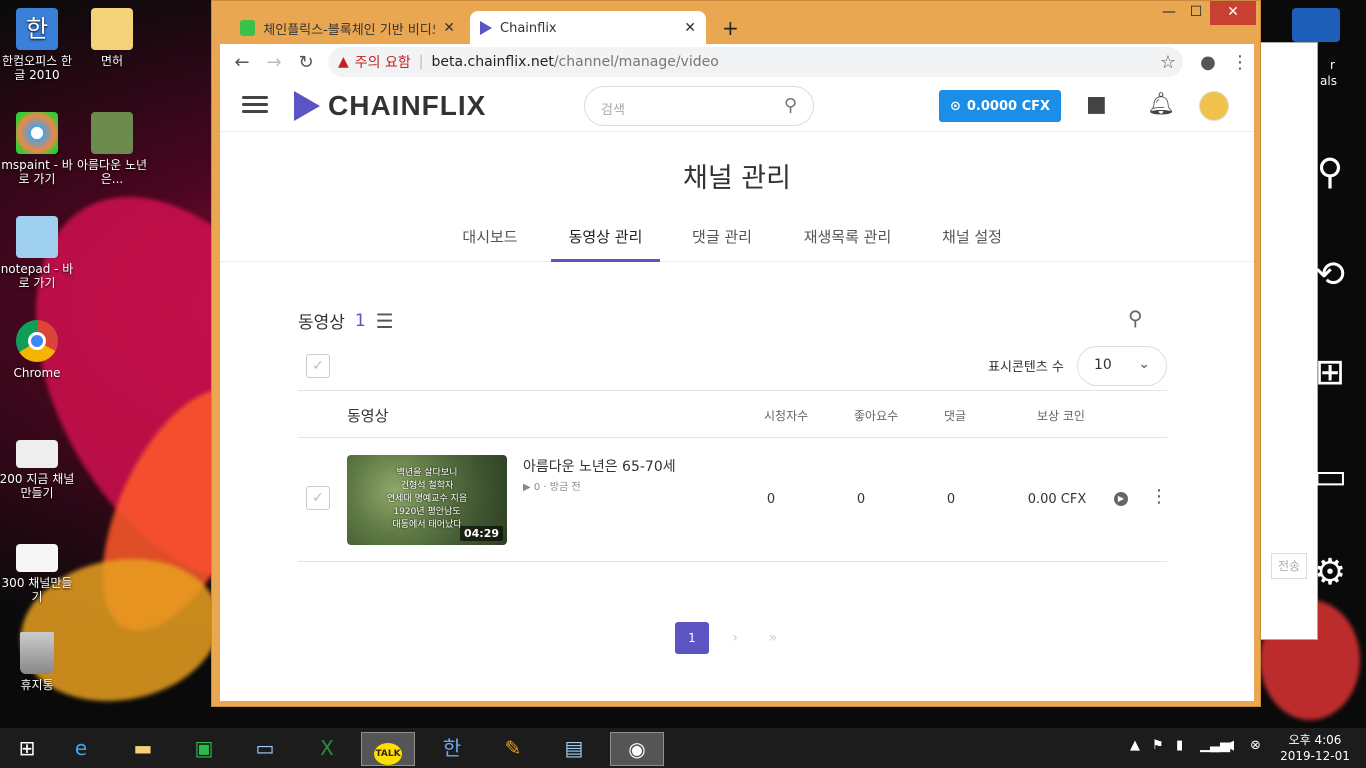  Describe the element at coordinates (1000, 106) in the screenshot. I see `cfx-balance-button: ⊙ 0.0000 CFX` at that location.